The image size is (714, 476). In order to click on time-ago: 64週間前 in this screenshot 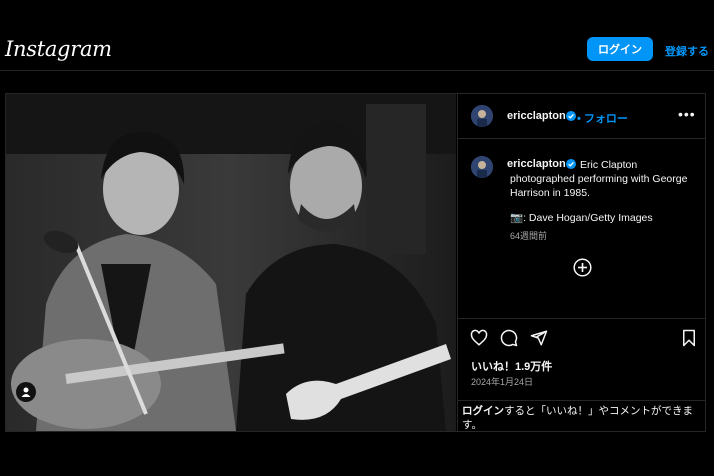, I will do `click(528, 235)`.